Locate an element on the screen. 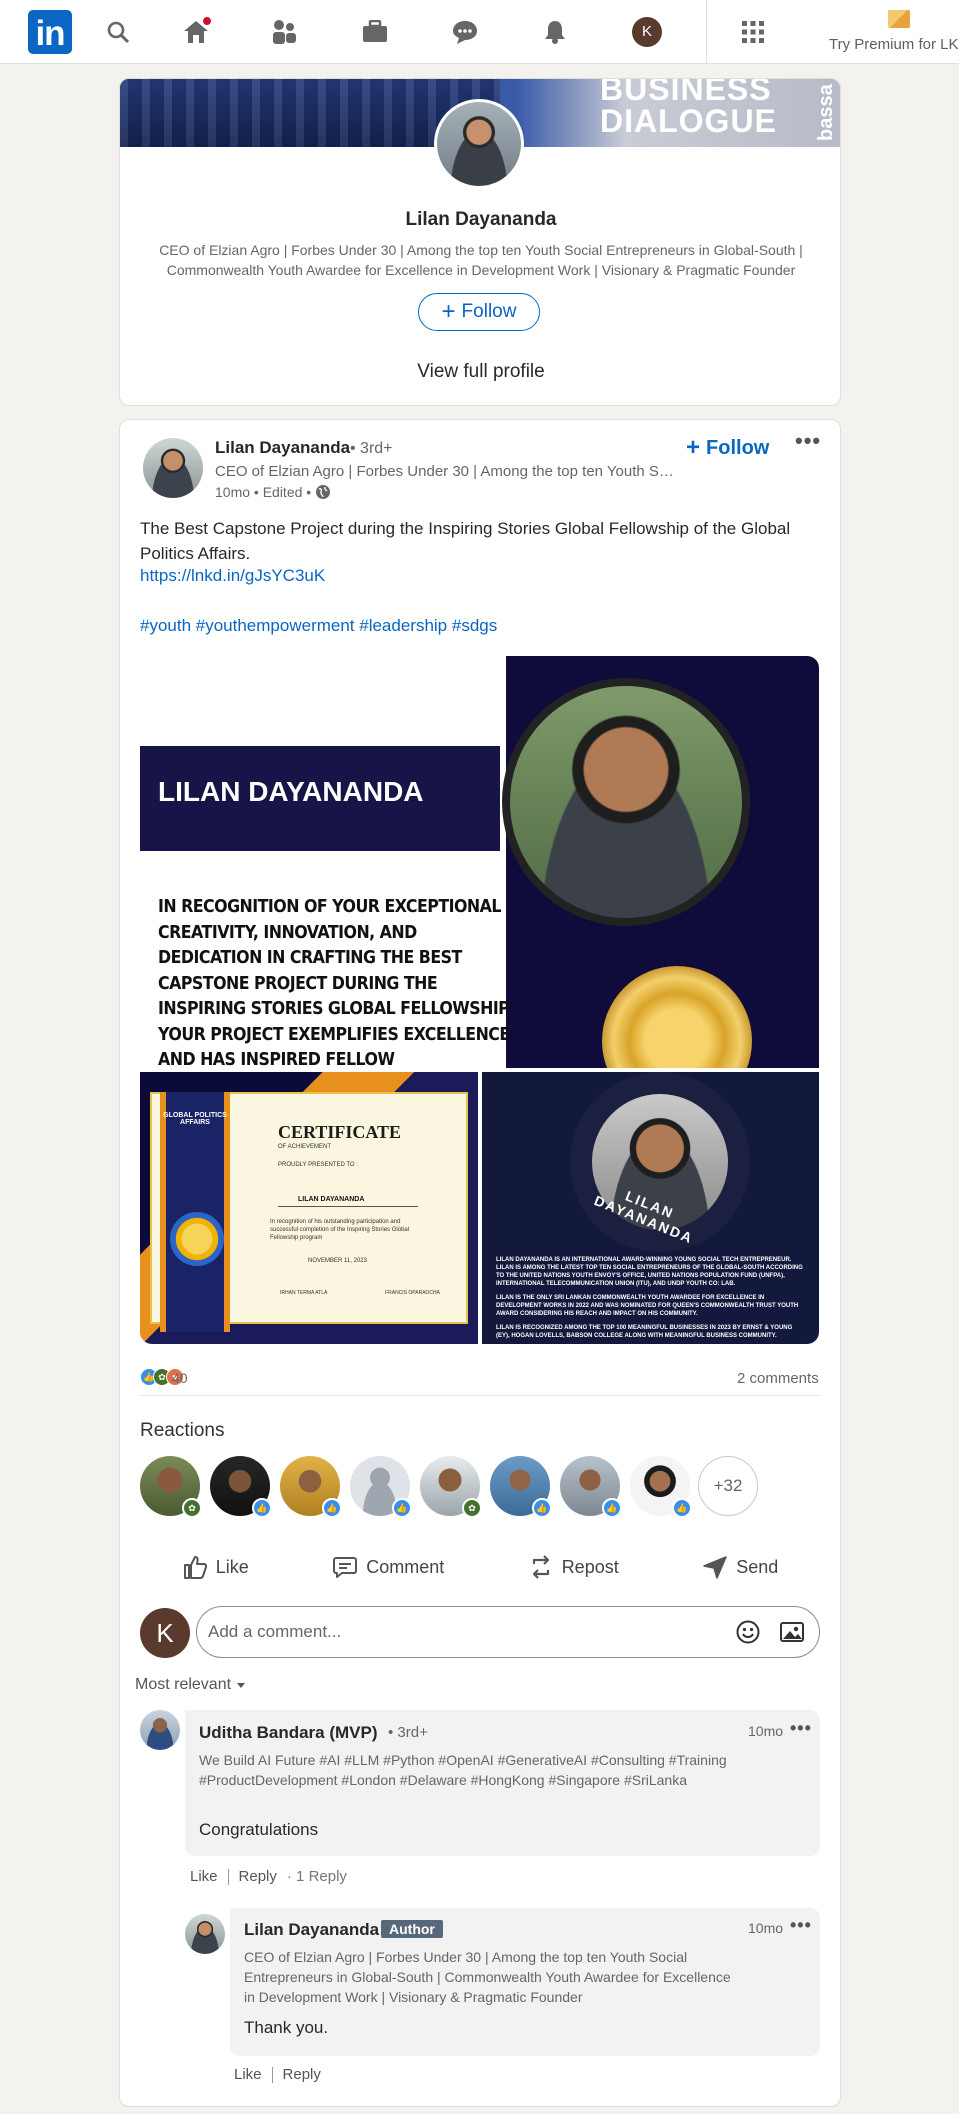  reply-author-avatar is located at coordinates (205, 1934).